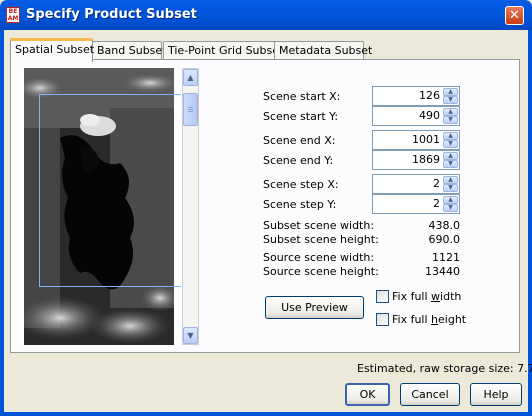  I want to click on tab-spatial-subset: Spatial Subset, so click(52, 50).